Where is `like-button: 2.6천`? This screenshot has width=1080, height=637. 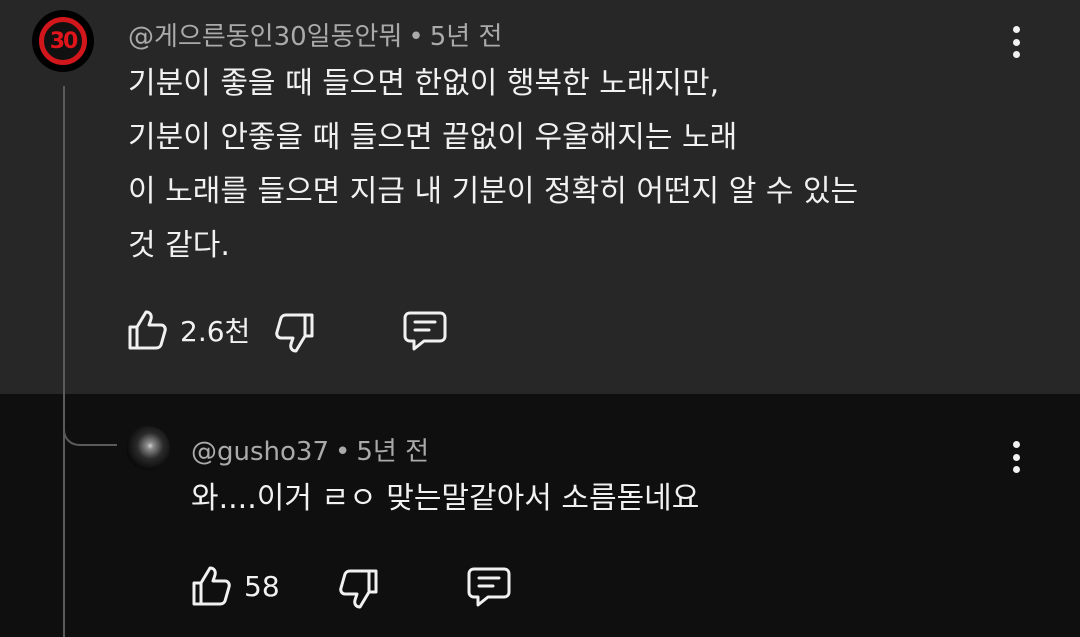
like-button: 2.6천 is located at coordinates (188, 330).